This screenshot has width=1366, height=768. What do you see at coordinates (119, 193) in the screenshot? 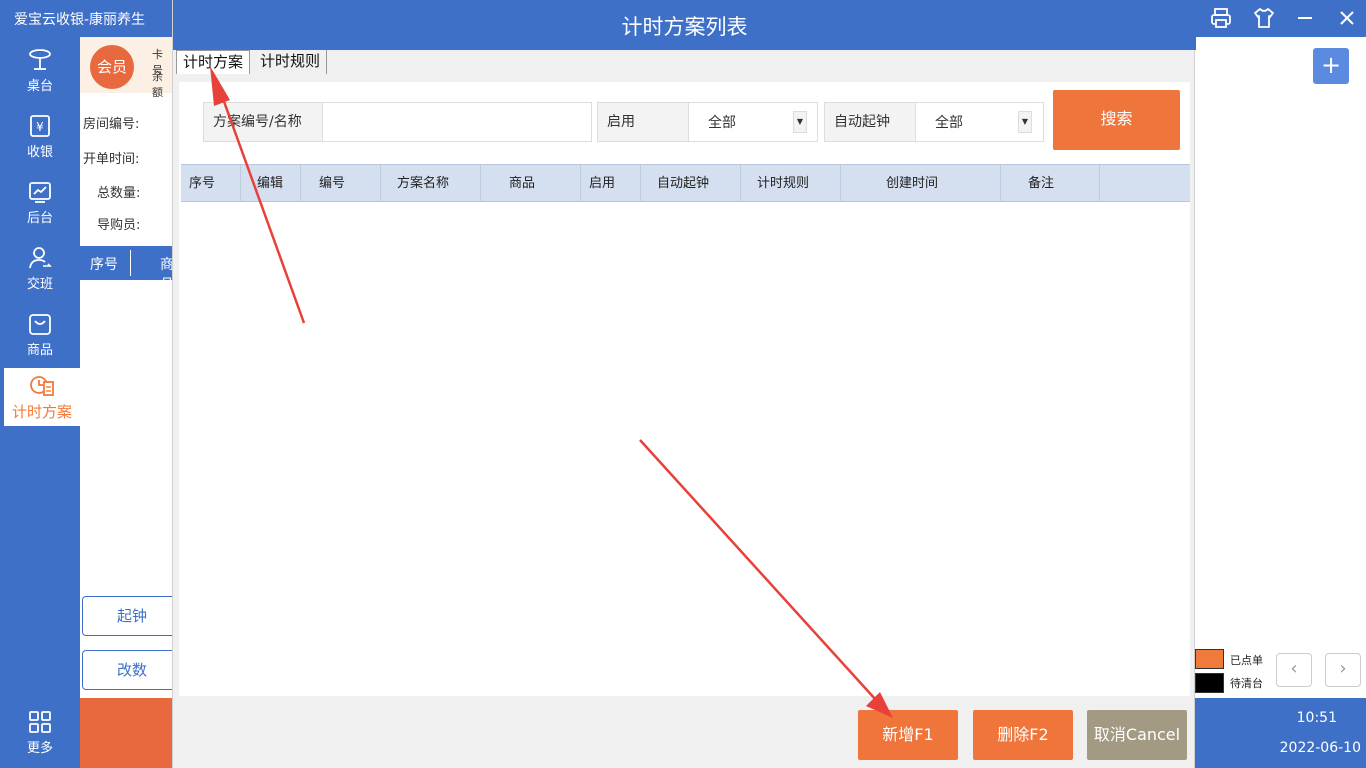
I see `total-label: 总数量:` at bounding box center [119, 193].